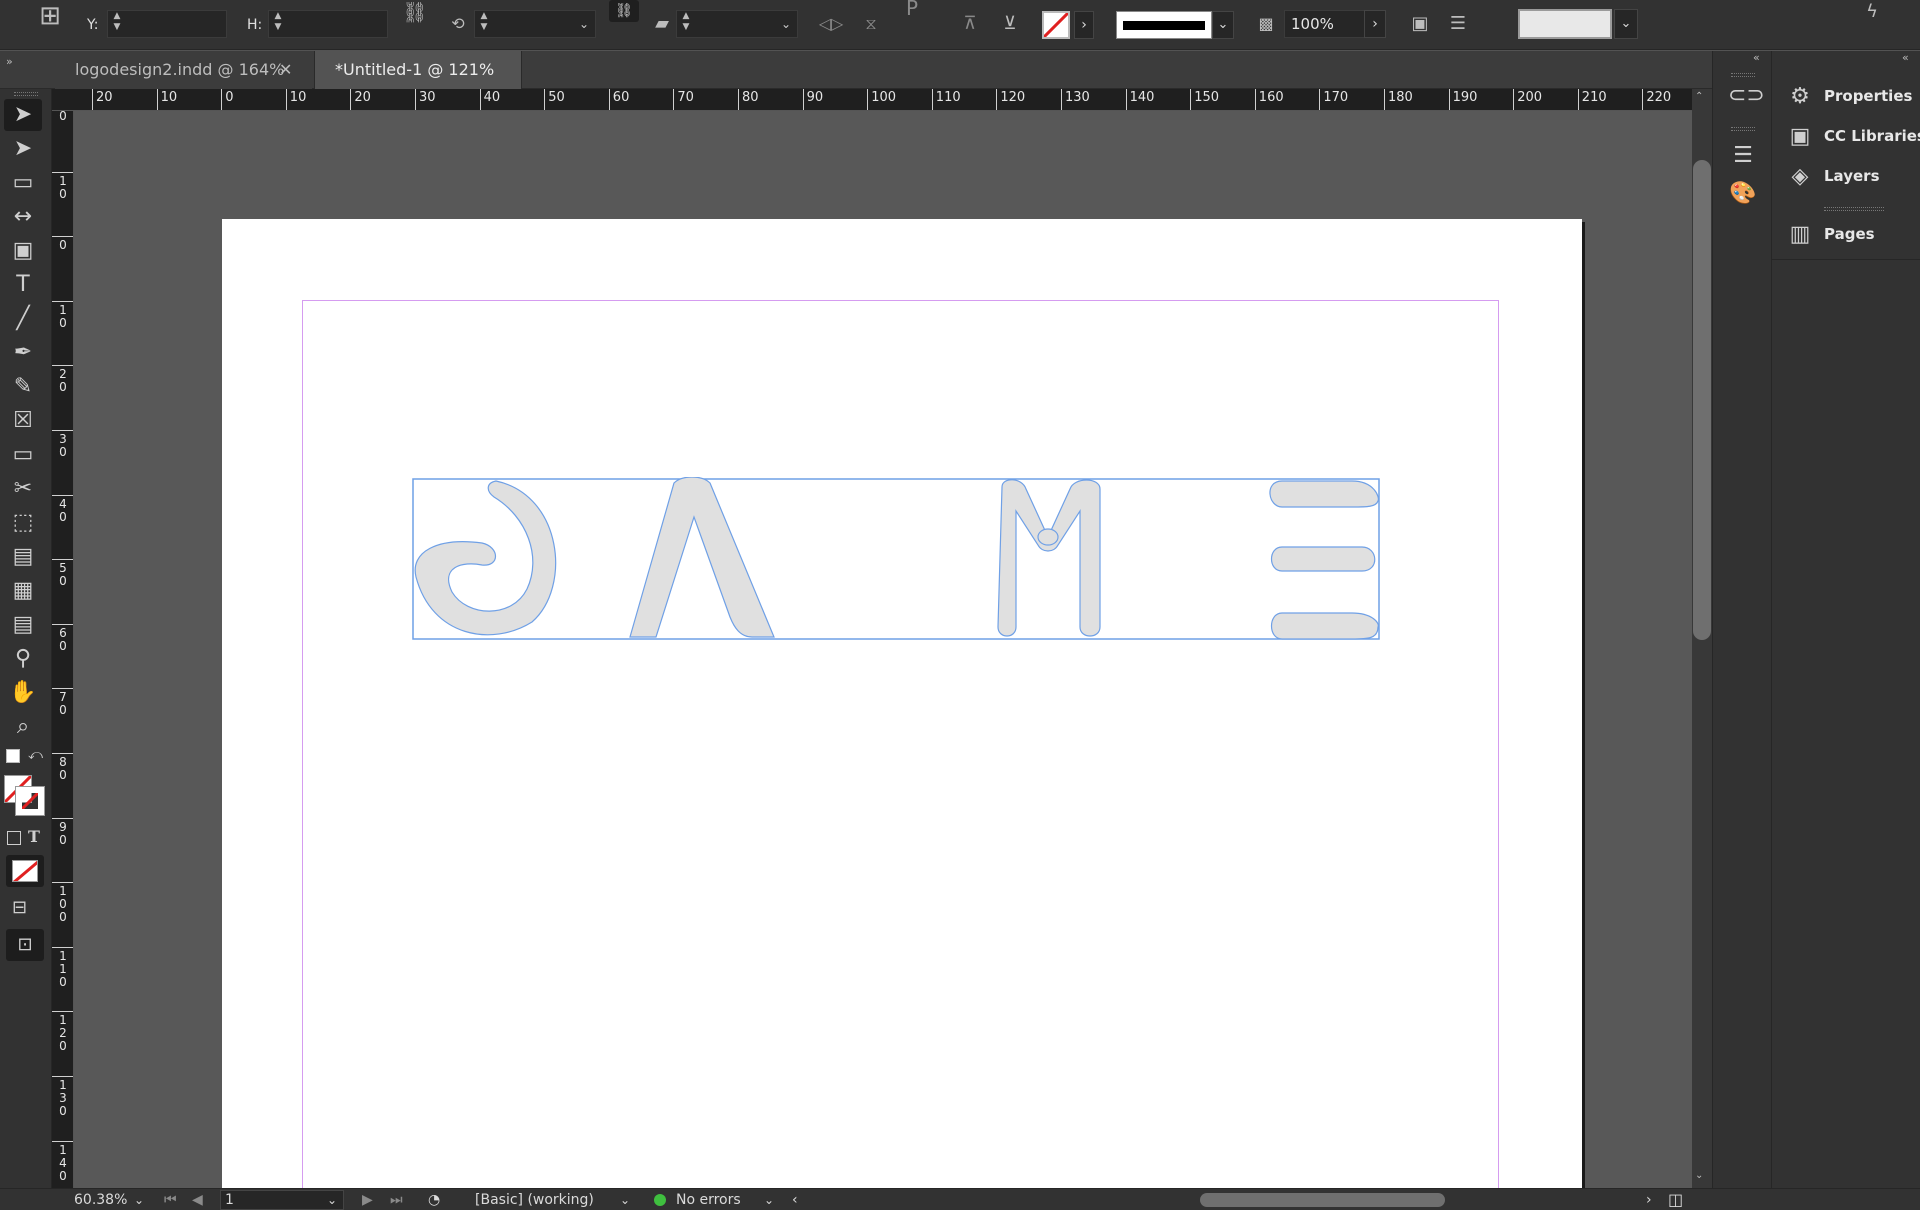  Describe the element at coordinates (23, 591) in the screenshot. I see `gradient-feather-tool: ▦` at that location.